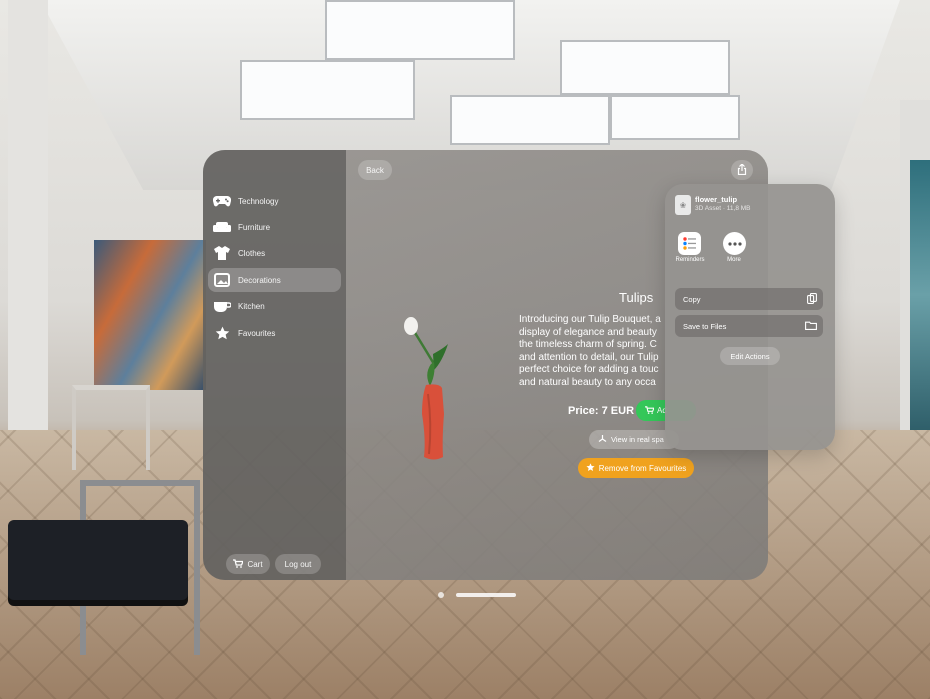 The image size is (930, 699). What do you see at coordinates (274, 253) in the screenshot?
I see `sidebar-item-clothes: Clothes` at bounding box center [274, 253].